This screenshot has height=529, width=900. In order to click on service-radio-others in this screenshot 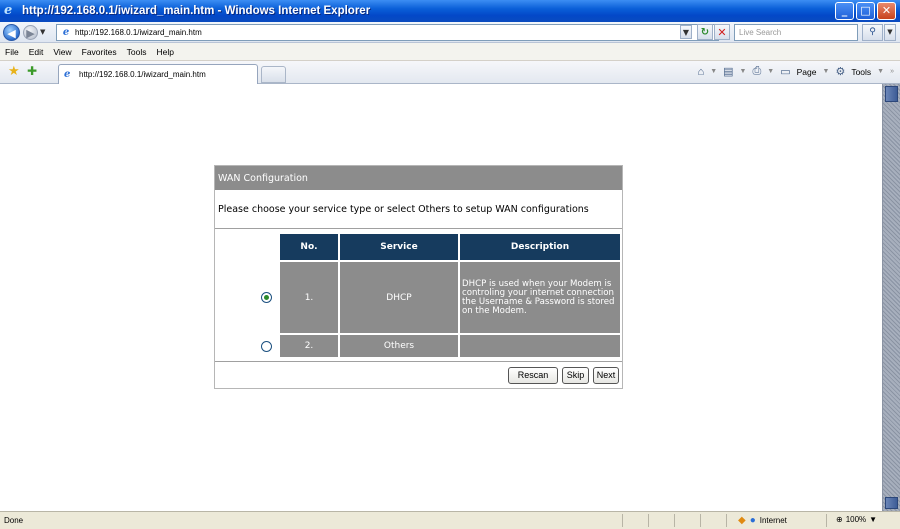, I will do `click(266, 346)`.